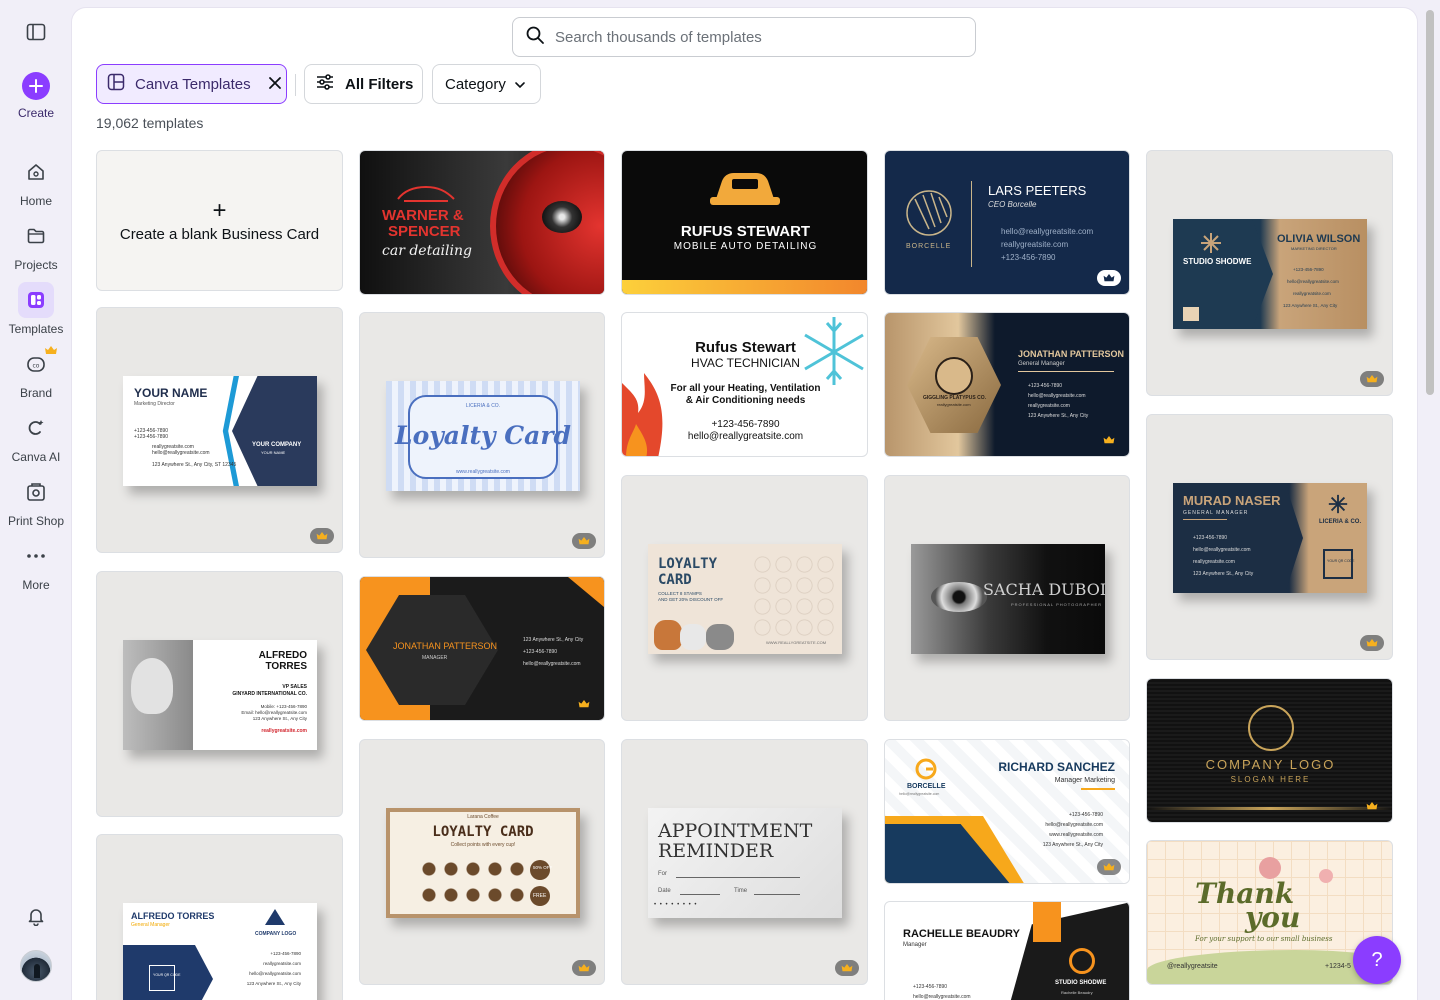 The image size is (1440, 1000). I want to click on search-input, so click(755, 37).